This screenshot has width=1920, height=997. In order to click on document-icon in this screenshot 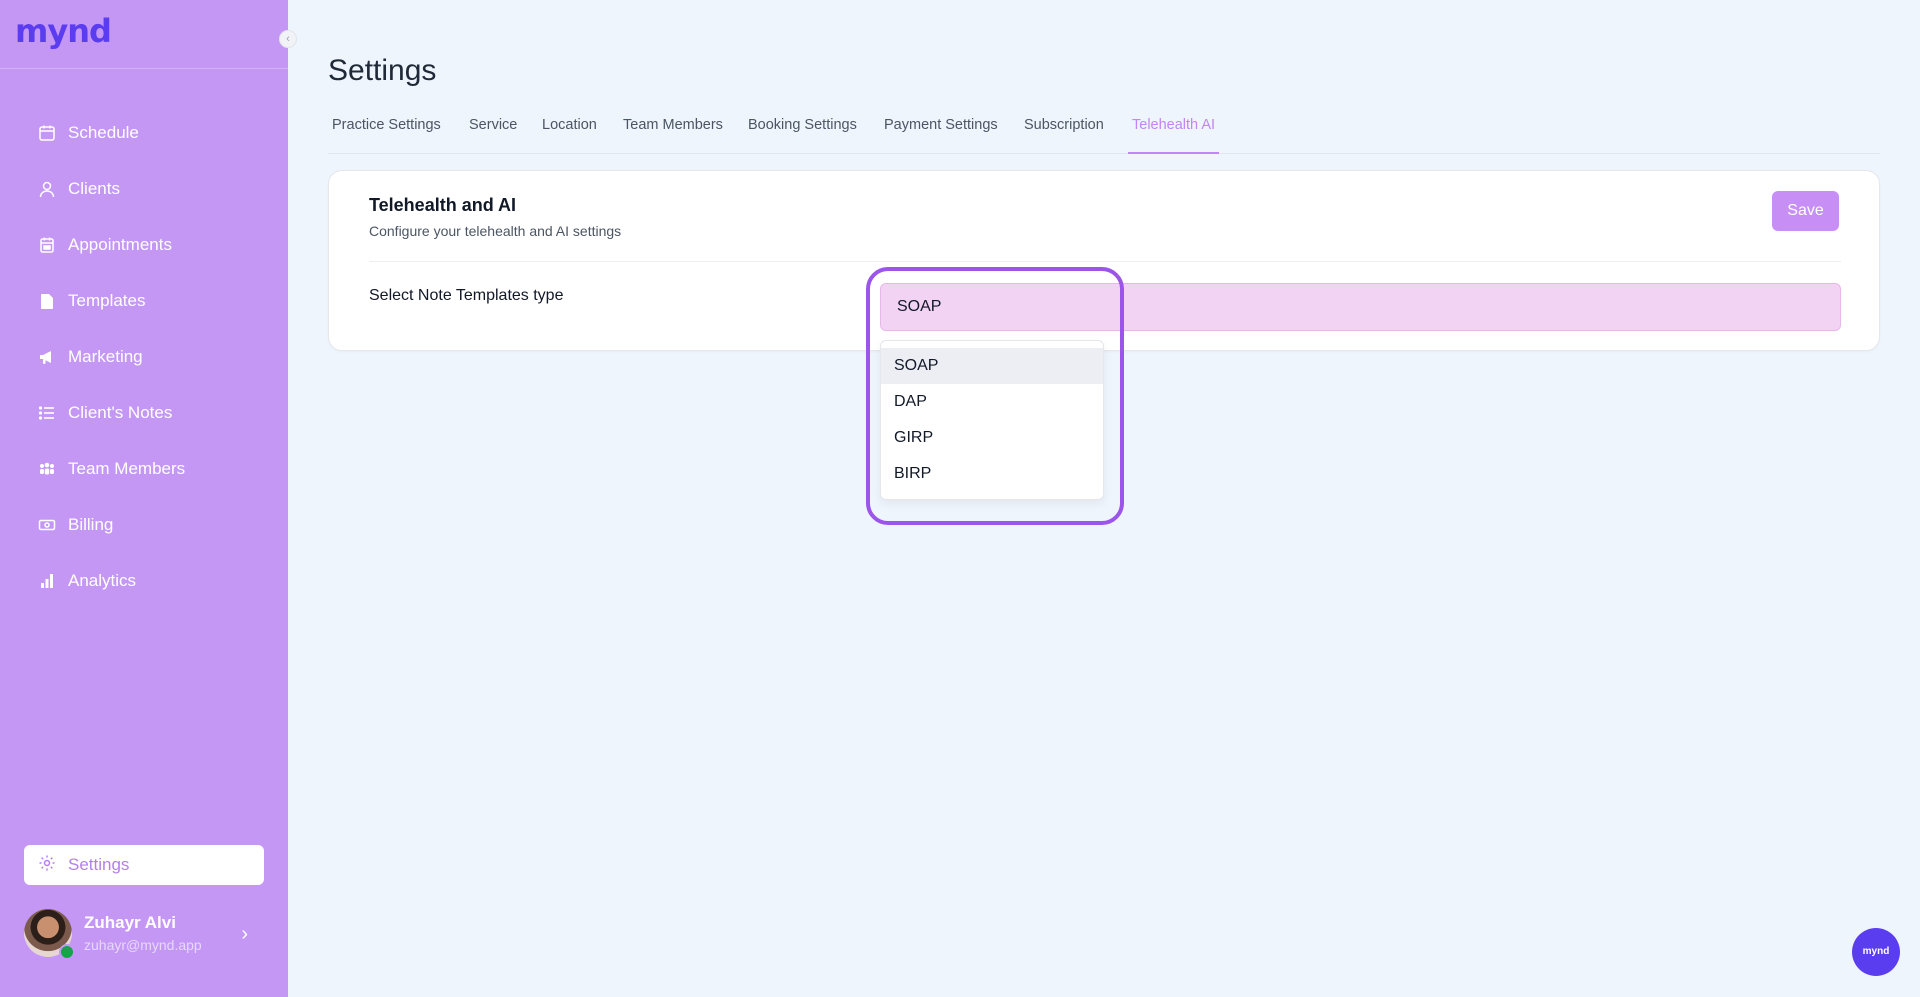, I will do `click(47, 301)`.